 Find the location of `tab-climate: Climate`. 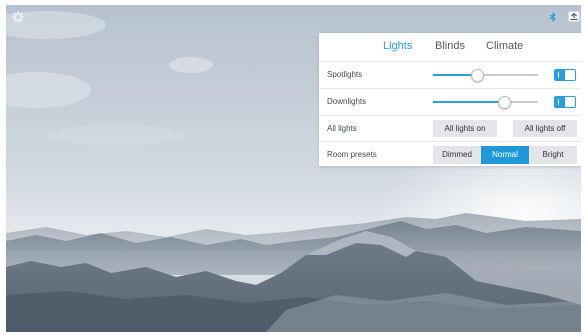

tab-climate: Climate is located at coordinates (504, 46).